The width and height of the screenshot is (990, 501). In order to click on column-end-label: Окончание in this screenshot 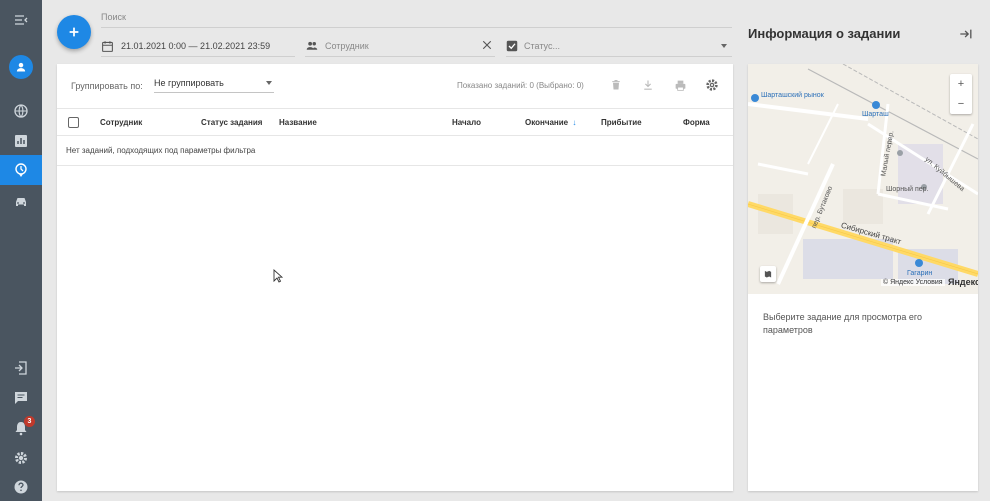, I will do `click(547, 122)`.